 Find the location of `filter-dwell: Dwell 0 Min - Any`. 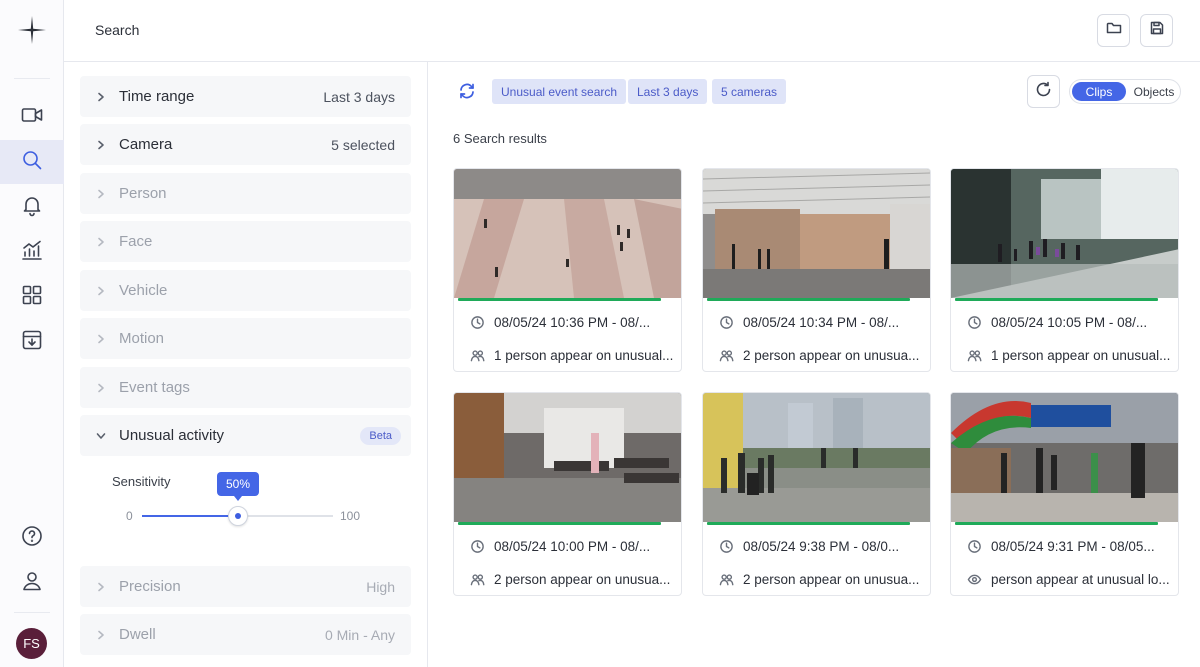

filter-dwell: Dwell 0 Min - Any is located at coordinates (245, 634).